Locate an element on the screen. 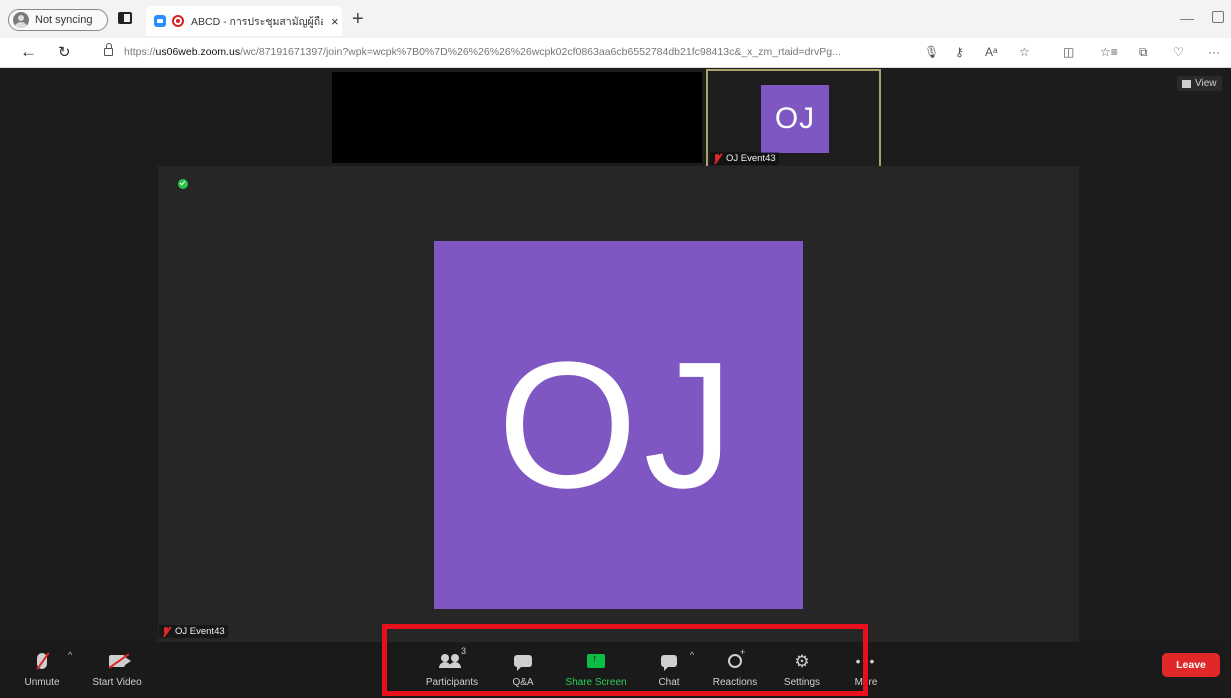 The image size is (1231, 698). recording-indicator-icon is located at coordinates (178, 21).